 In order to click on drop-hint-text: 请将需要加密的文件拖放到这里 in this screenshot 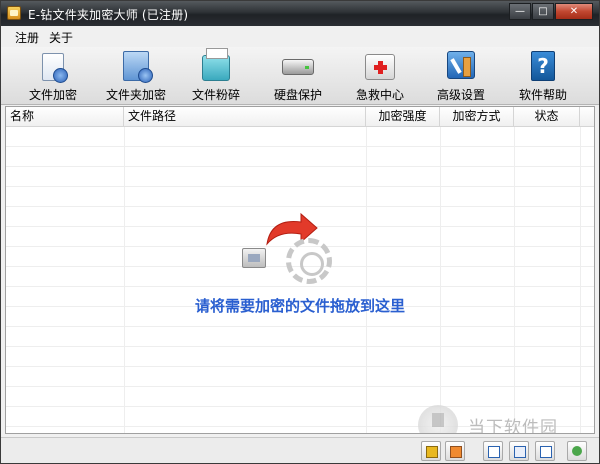, I will do `click(299, 306)`.